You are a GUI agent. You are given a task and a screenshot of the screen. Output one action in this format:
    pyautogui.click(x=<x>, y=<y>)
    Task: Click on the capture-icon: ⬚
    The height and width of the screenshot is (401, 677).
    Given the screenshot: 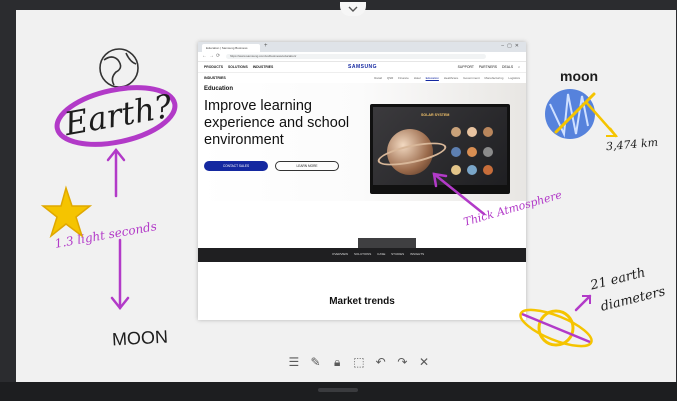 What is the action you would take?
    pyautogui.click(x=359, y=362)
    